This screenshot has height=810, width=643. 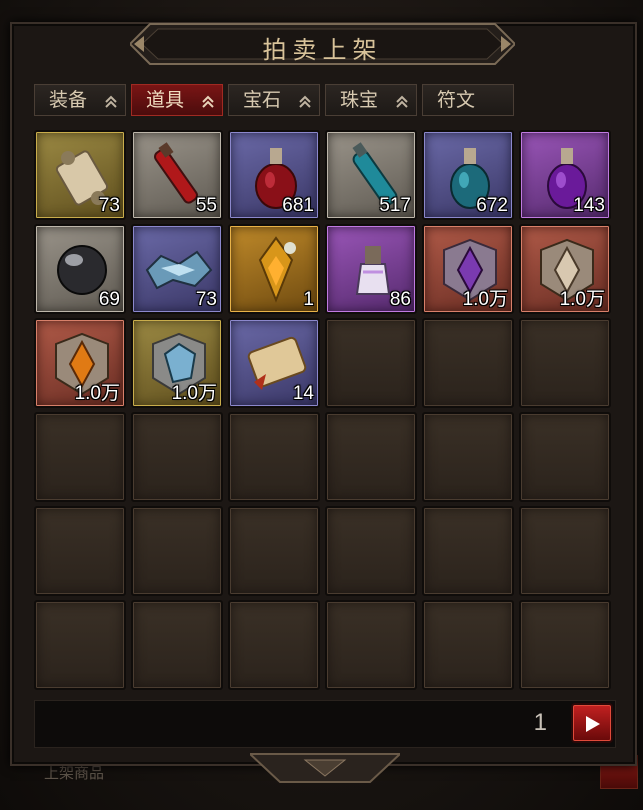 I want to click on tab-runes: 符文, so click(x=468, y=100).